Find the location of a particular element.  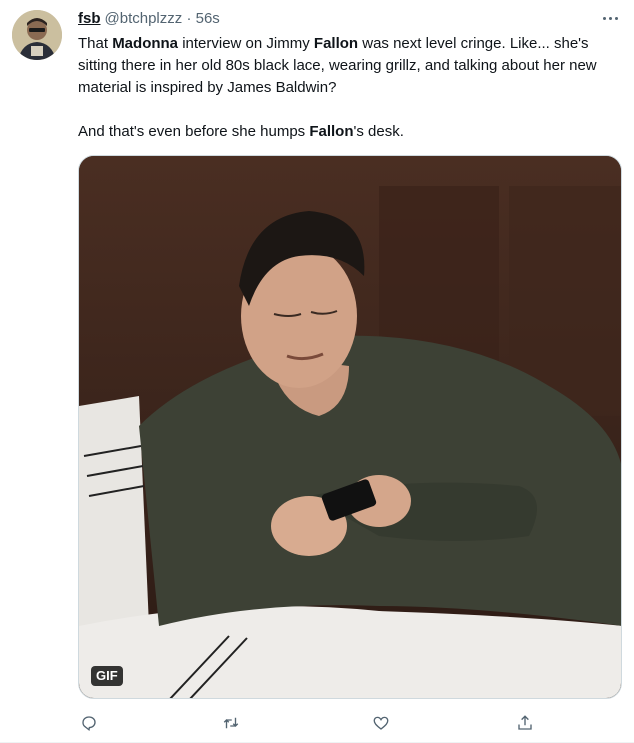

text-segment: 's desk. is located at coordinates (378, 131).